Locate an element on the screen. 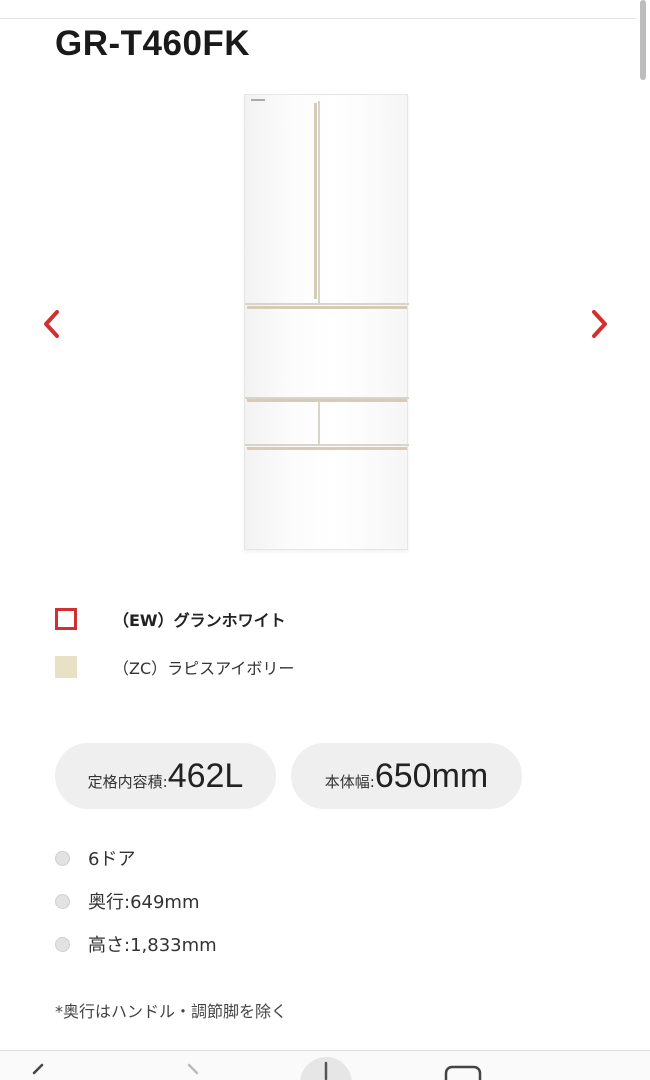 This screenshot has width=650, height=1080. door-handle is located at coordinates (315, 201).